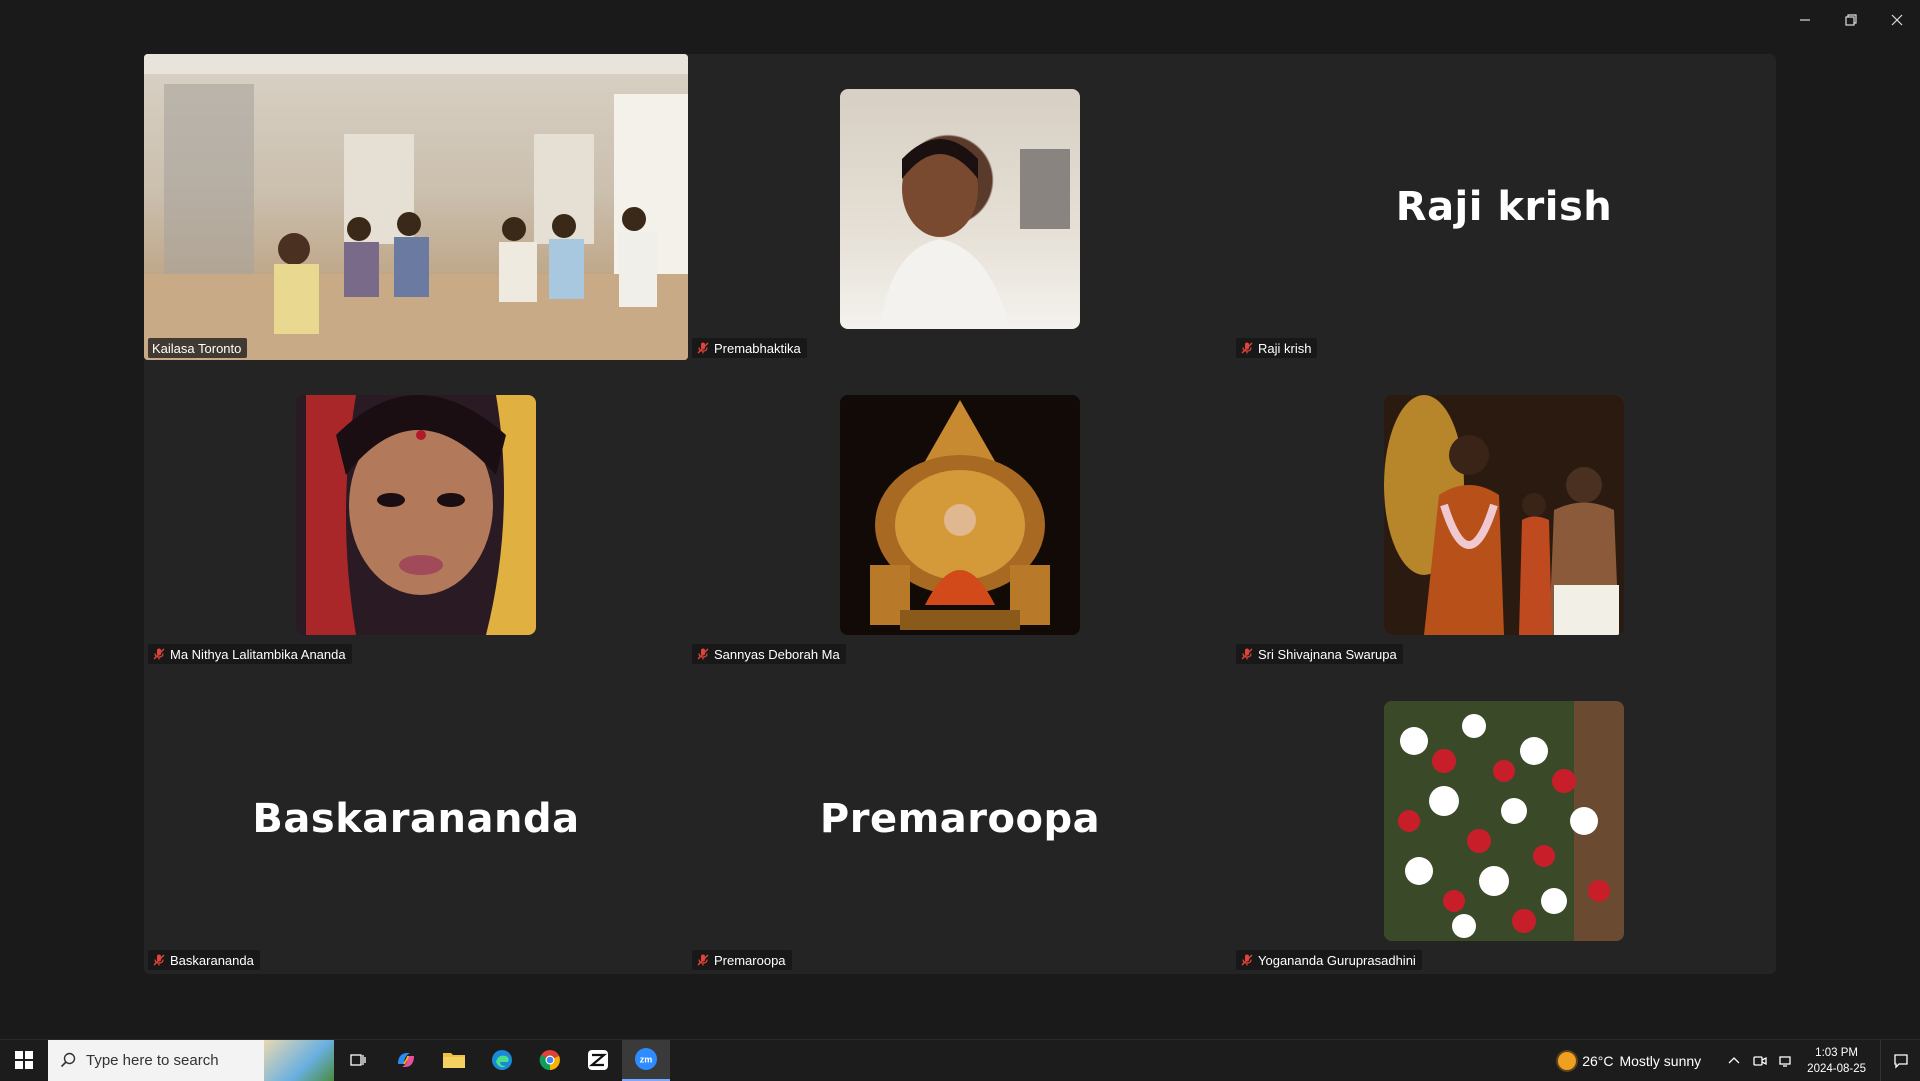 This screenshot has height=1081, width=1920. I want to click on capcut-icon, so click(598, 1060).